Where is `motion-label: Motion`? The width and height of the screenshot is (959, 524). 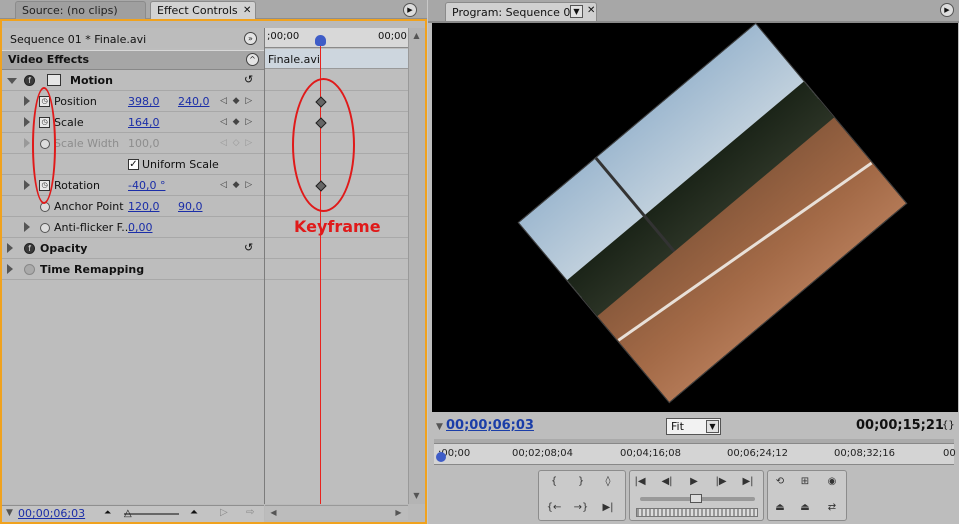 motion-label: Motion is located at coordinates (91, 80).